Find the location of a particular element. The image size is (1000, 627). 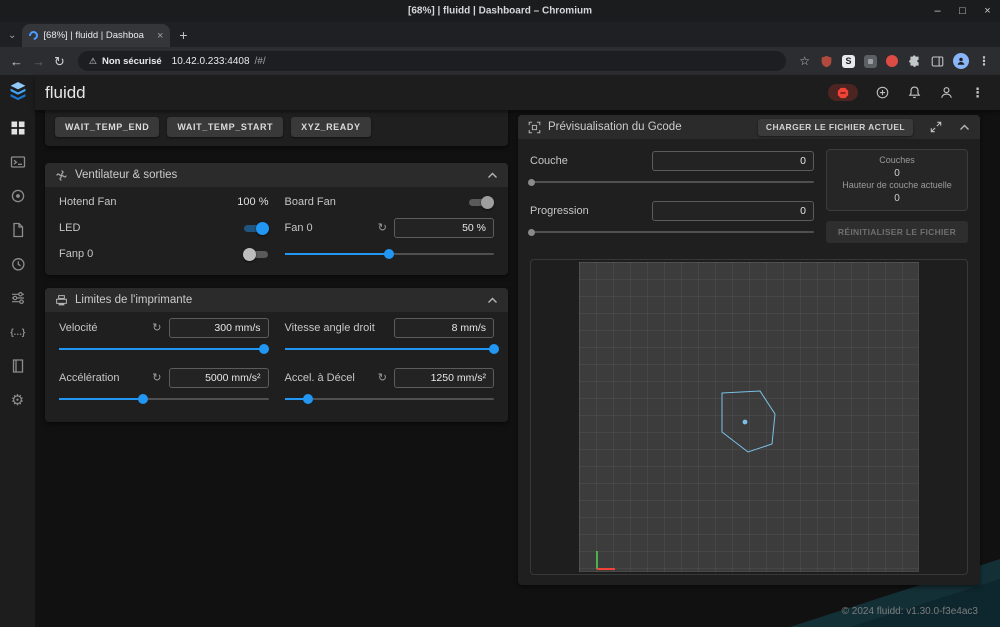

accel-input: 5000 mm/s² is located at coordinates (218, 378).